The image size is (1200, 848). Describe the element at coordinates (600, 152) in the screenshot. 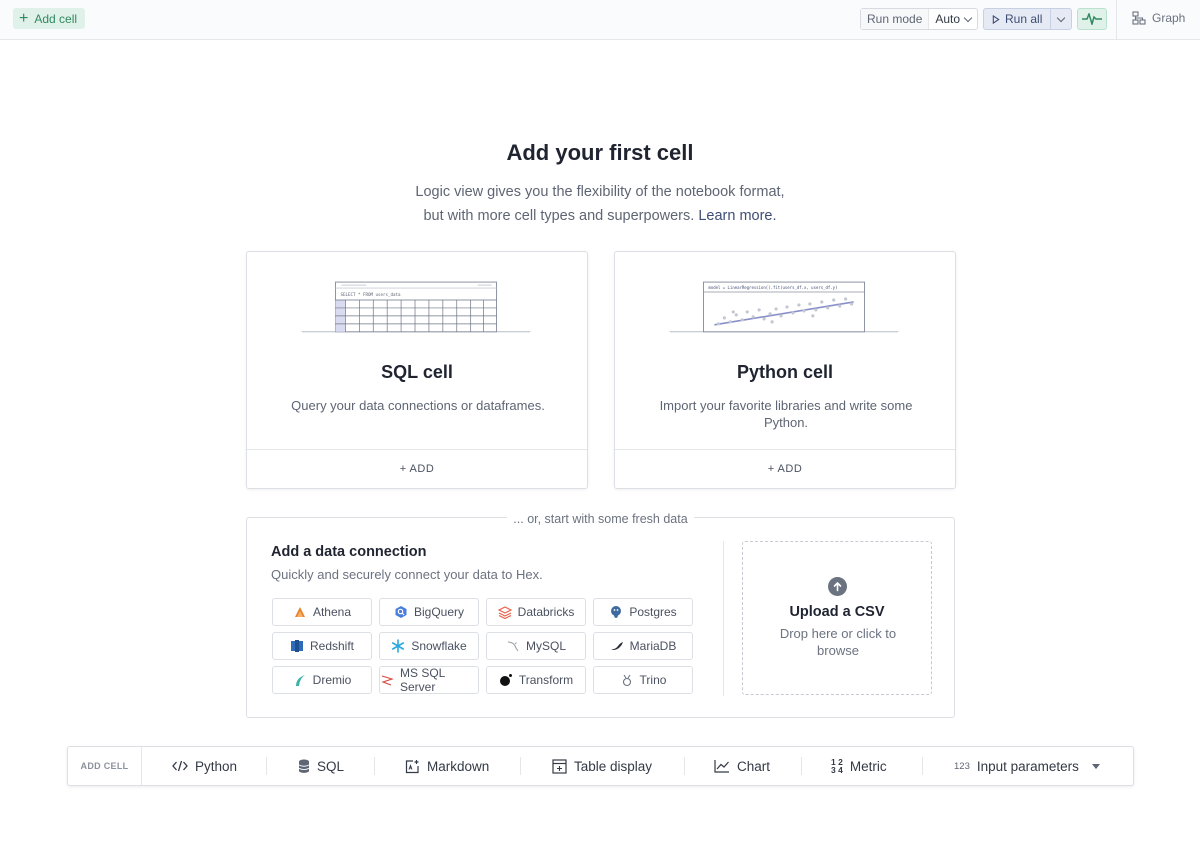

I see `page-title: Add your first cell` at that location.